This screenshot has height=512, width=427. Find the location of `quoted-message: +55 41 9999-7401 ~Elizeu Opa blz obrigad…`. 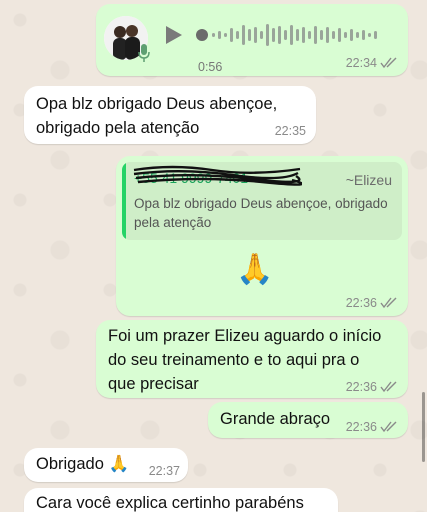

quoted-message: +55 41 9999-7401 ~Elizeu Opa blz obrigad… is located at coordinates (262, 201).